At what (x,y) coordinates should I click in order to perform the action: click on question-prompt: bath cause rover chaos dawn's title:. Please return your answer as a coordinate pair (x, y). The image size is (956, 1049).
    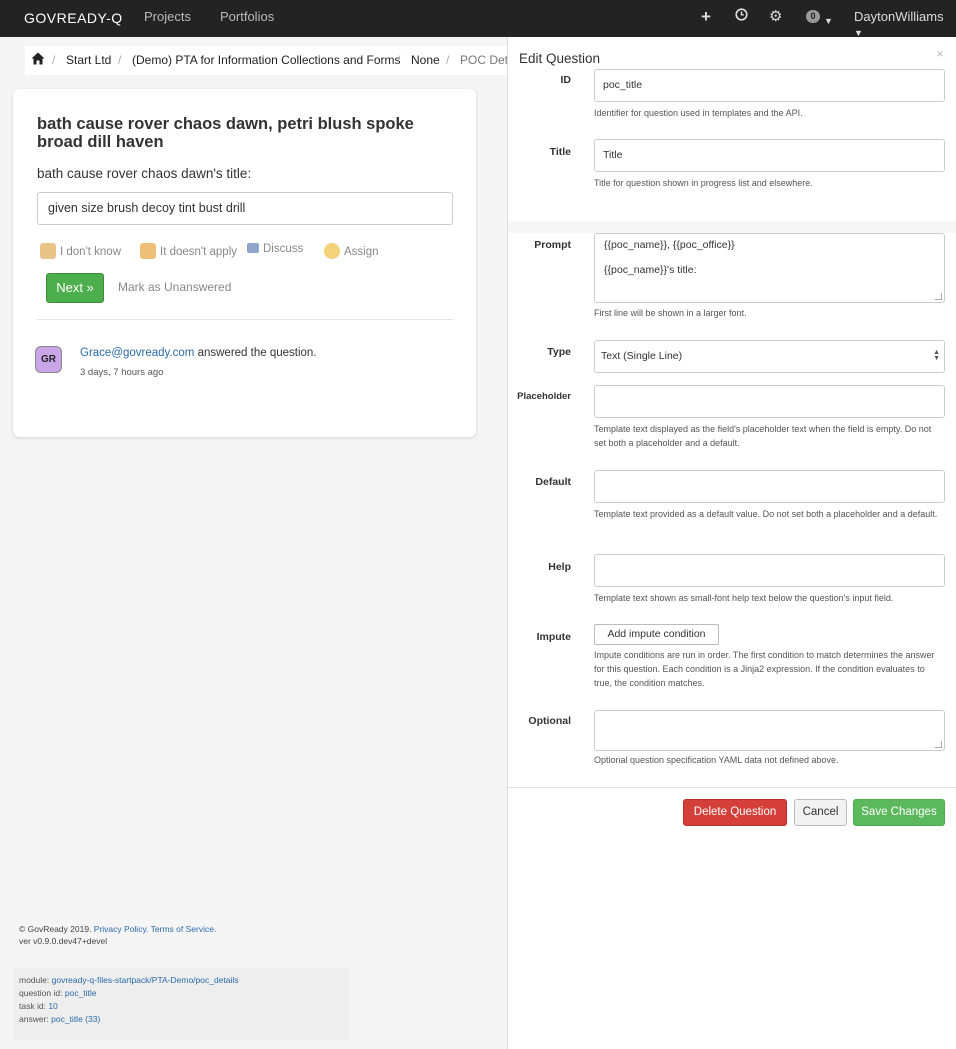
    Looking at the image, I should click on (144, 173).